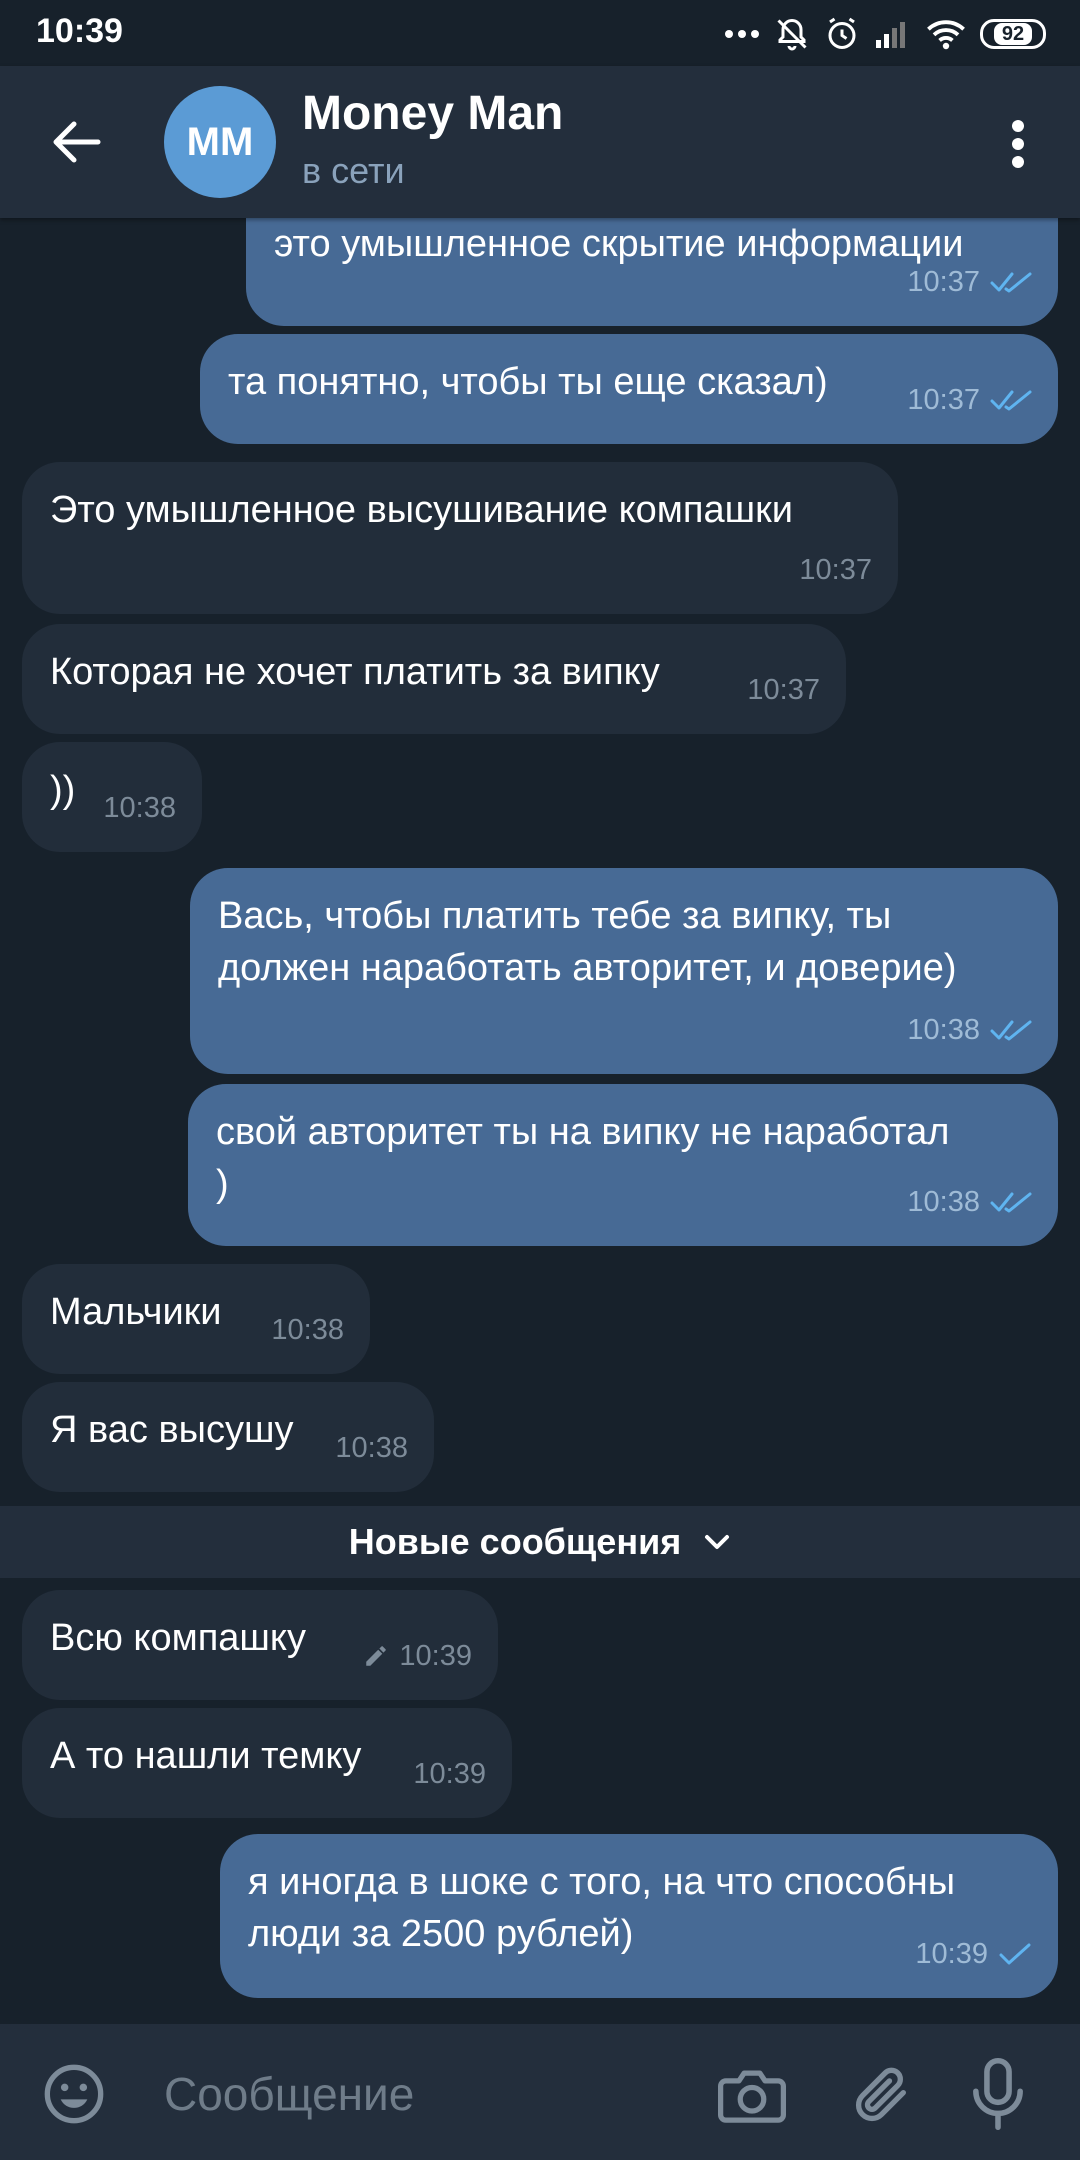  What do you see at coordinates (842, 33) in the screenshot?
I see `alarm-icon` at bounding box center [842, 33].